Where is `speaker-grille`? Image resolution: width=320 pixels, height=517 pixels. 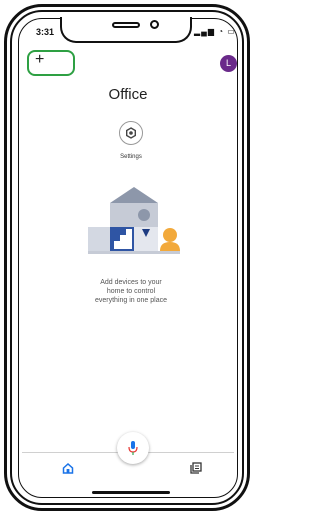
speaker-grille is located at coordinates (126, 25).